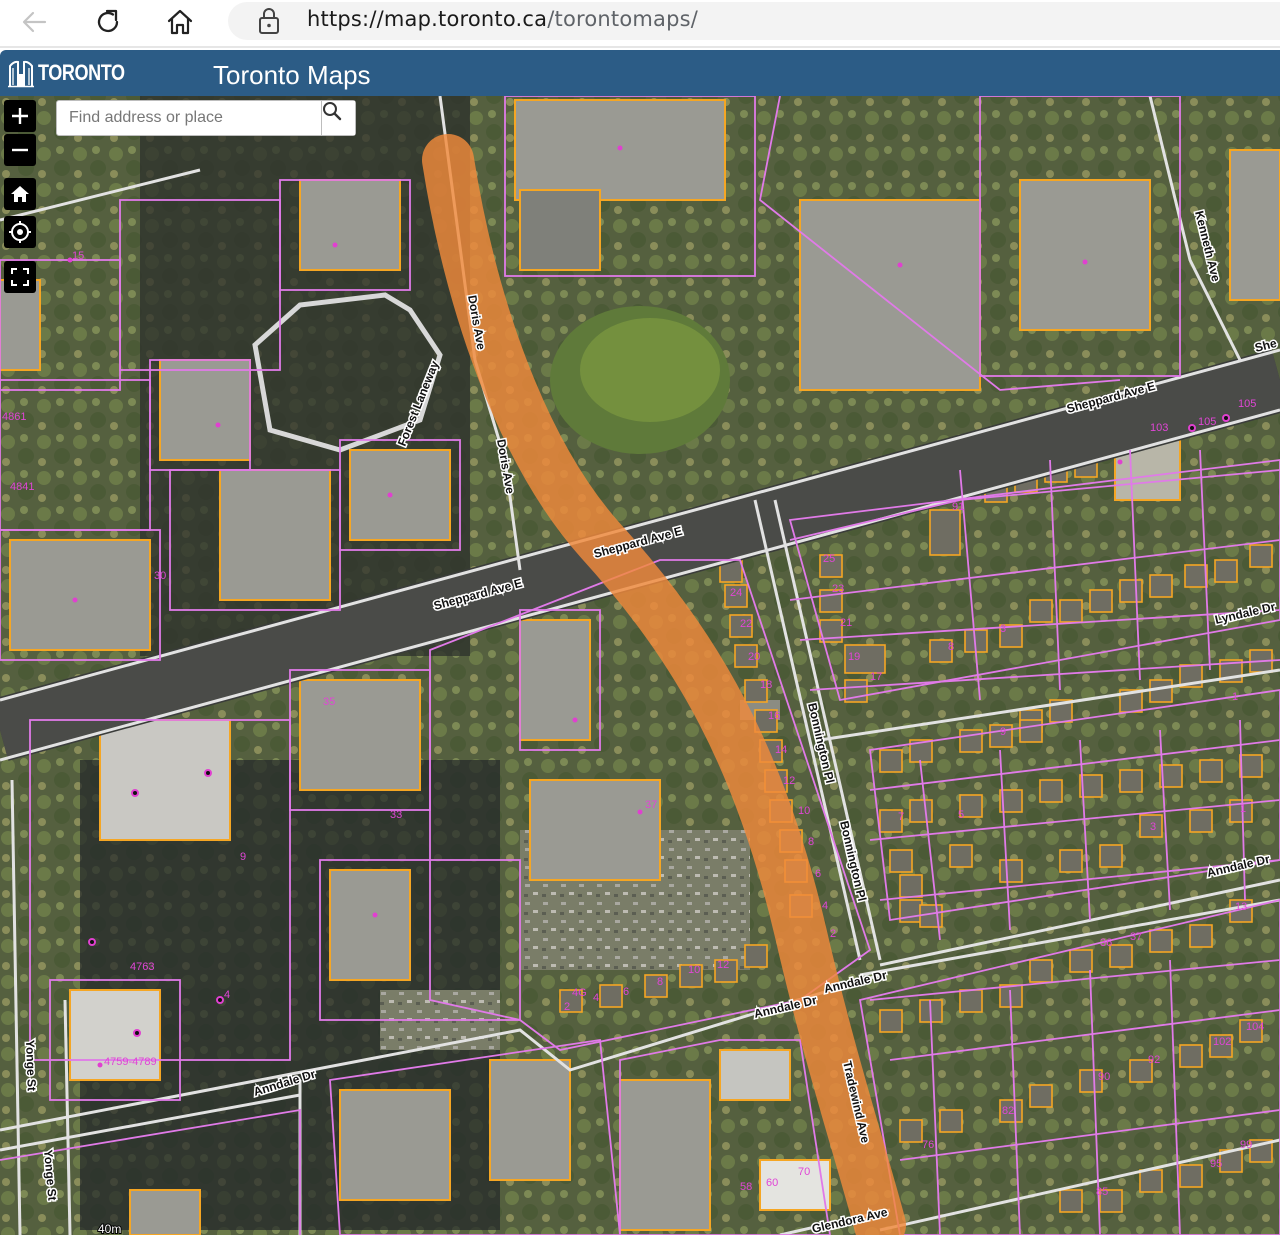 The height and width of the screenshot is (1235, 1280). I want to click on back-arrow-icon, so click(34, 22).